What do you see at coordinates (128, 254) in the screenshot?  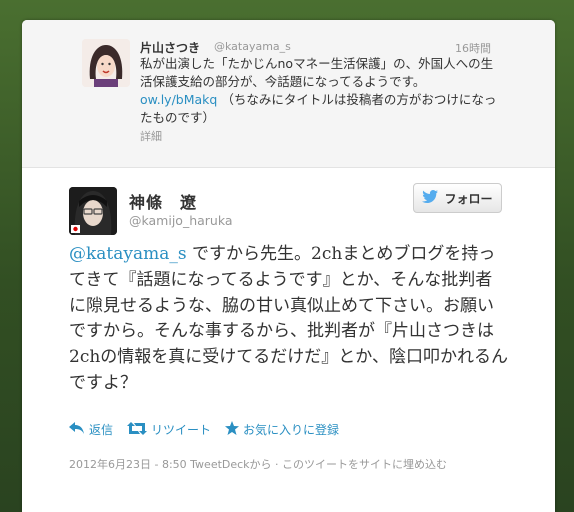 I see `tweet-mention-link: @katayama_s` at bounding box center [128, 254].